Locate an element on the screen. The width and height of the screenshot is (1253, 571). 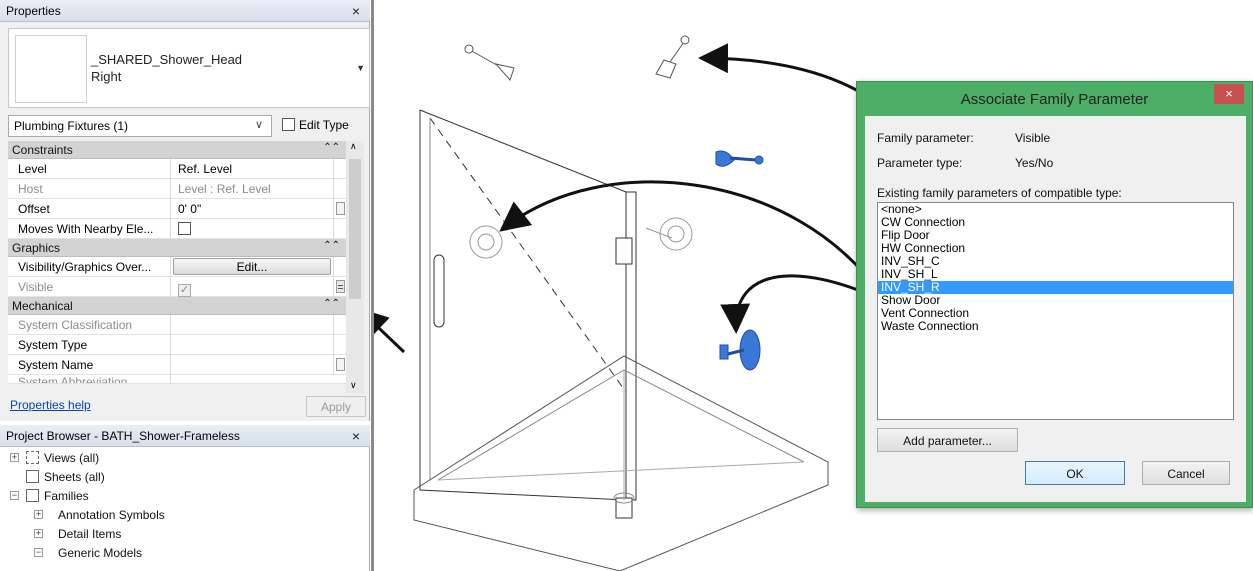
properties-title-bar: Properties × is located at coordinates (185, 11).